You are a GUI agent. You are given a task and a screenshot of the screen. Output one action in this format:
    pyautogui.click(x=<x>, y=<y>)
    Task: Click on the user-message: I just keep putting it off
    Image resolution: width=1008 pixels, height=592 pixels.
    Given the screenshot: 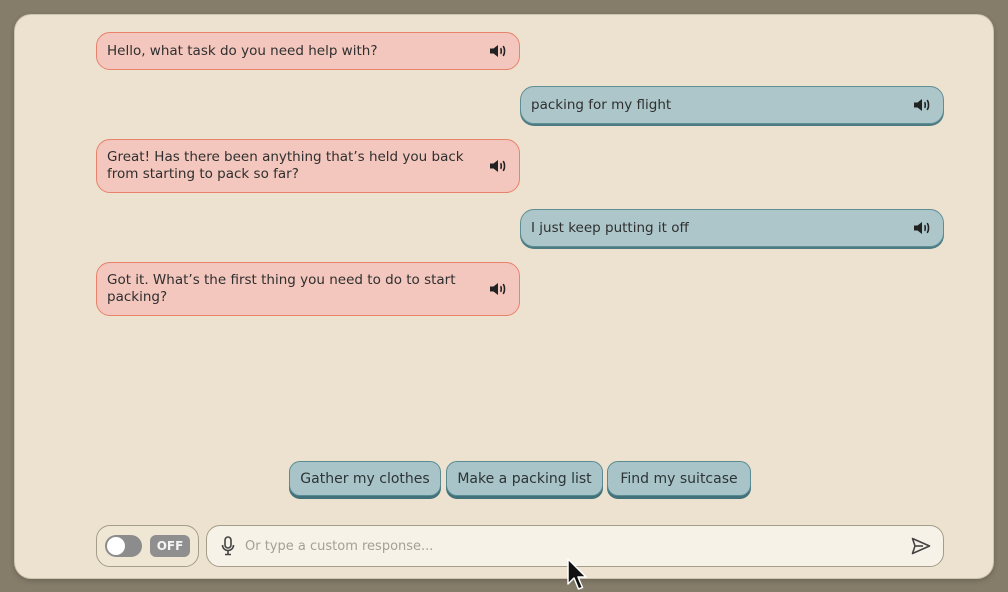 What is the action you would take?
    pyautogui.click(x=732, y=228)
    